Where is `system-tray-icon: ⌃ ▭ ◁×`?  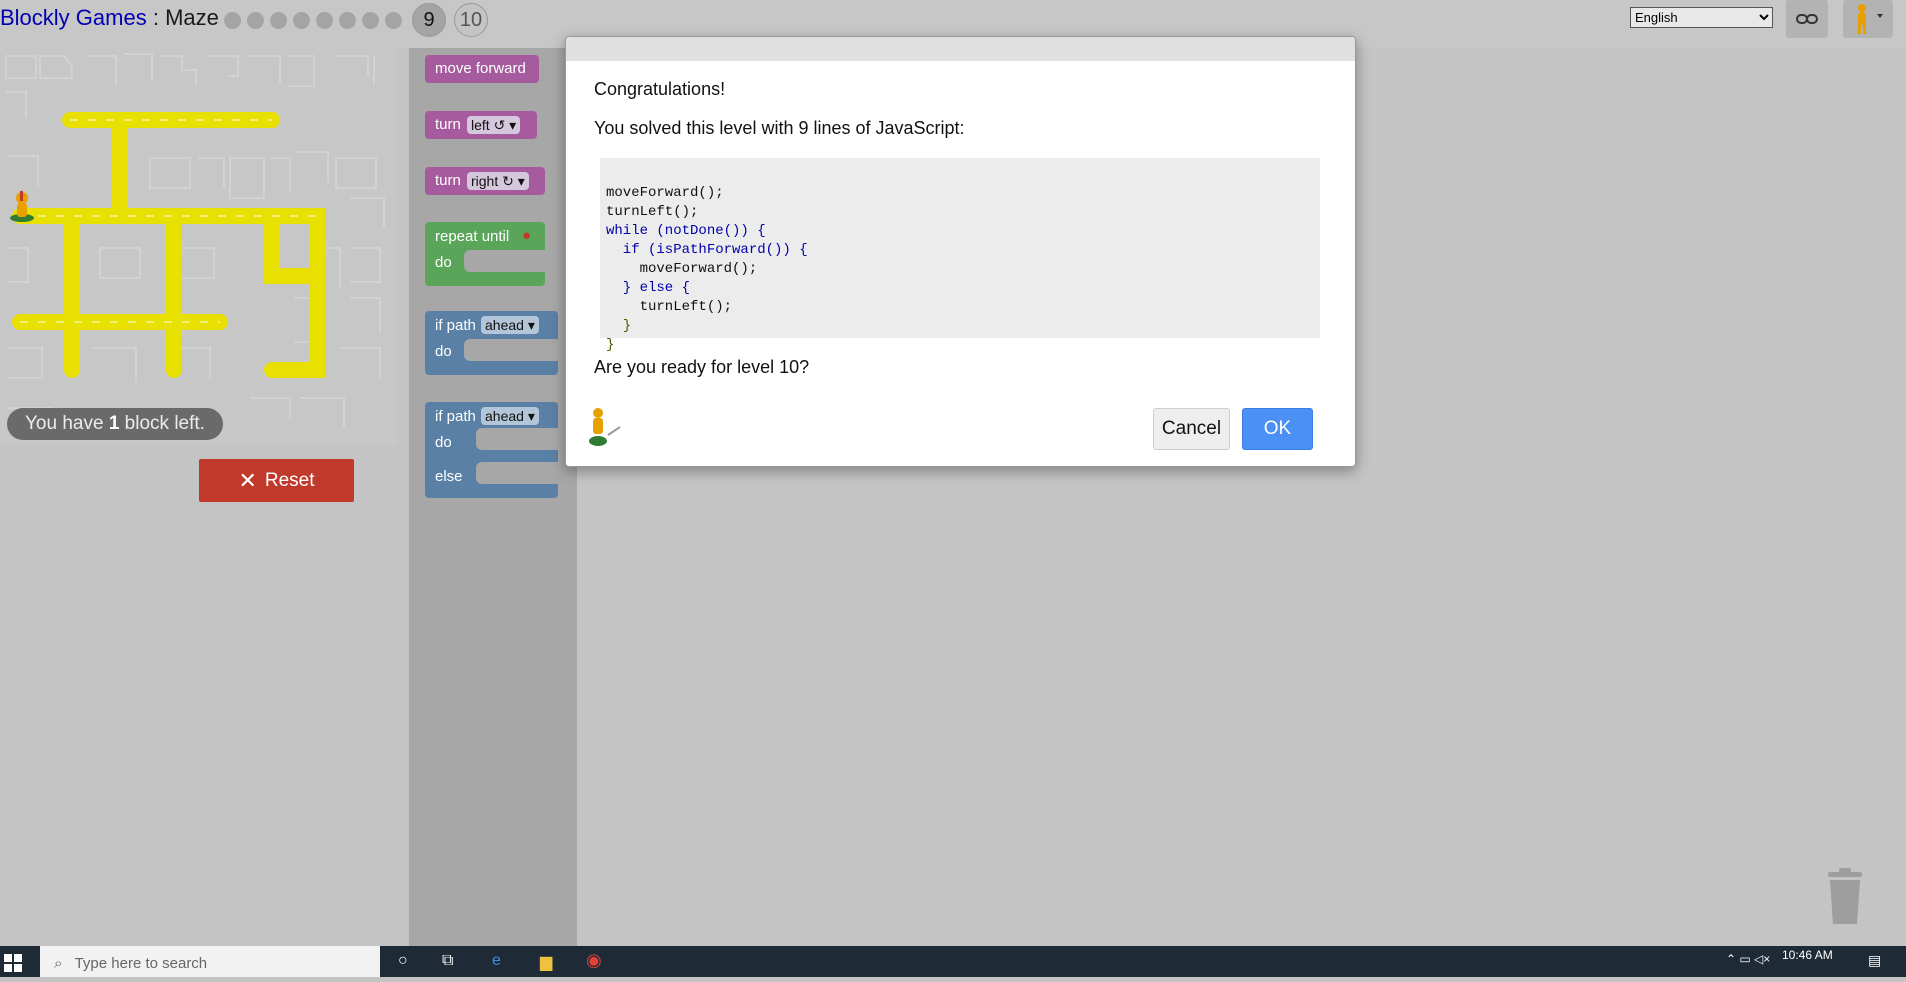 system-tray-icon: ⌃ ▭ ◁× is located at coordinates (1748, 959).